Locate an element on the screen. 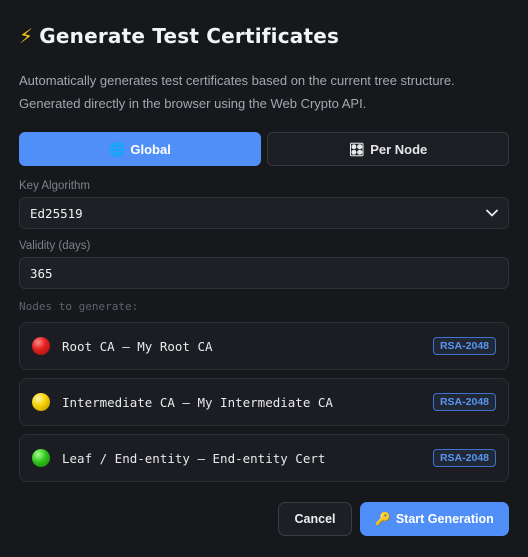 The width and height of the screenshot is (528, 557). key-algorithm-value: Ed25519 is located at coordinates (56, 213).